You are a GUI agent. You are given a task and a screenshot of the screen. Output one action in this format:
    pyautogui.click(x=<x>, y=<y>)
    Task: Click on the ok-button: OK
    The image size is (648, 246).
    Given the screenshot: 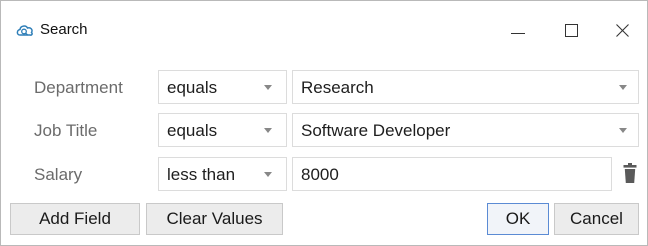 What is the action you would take?
    pyautogui.click(x=518, y=219)
    